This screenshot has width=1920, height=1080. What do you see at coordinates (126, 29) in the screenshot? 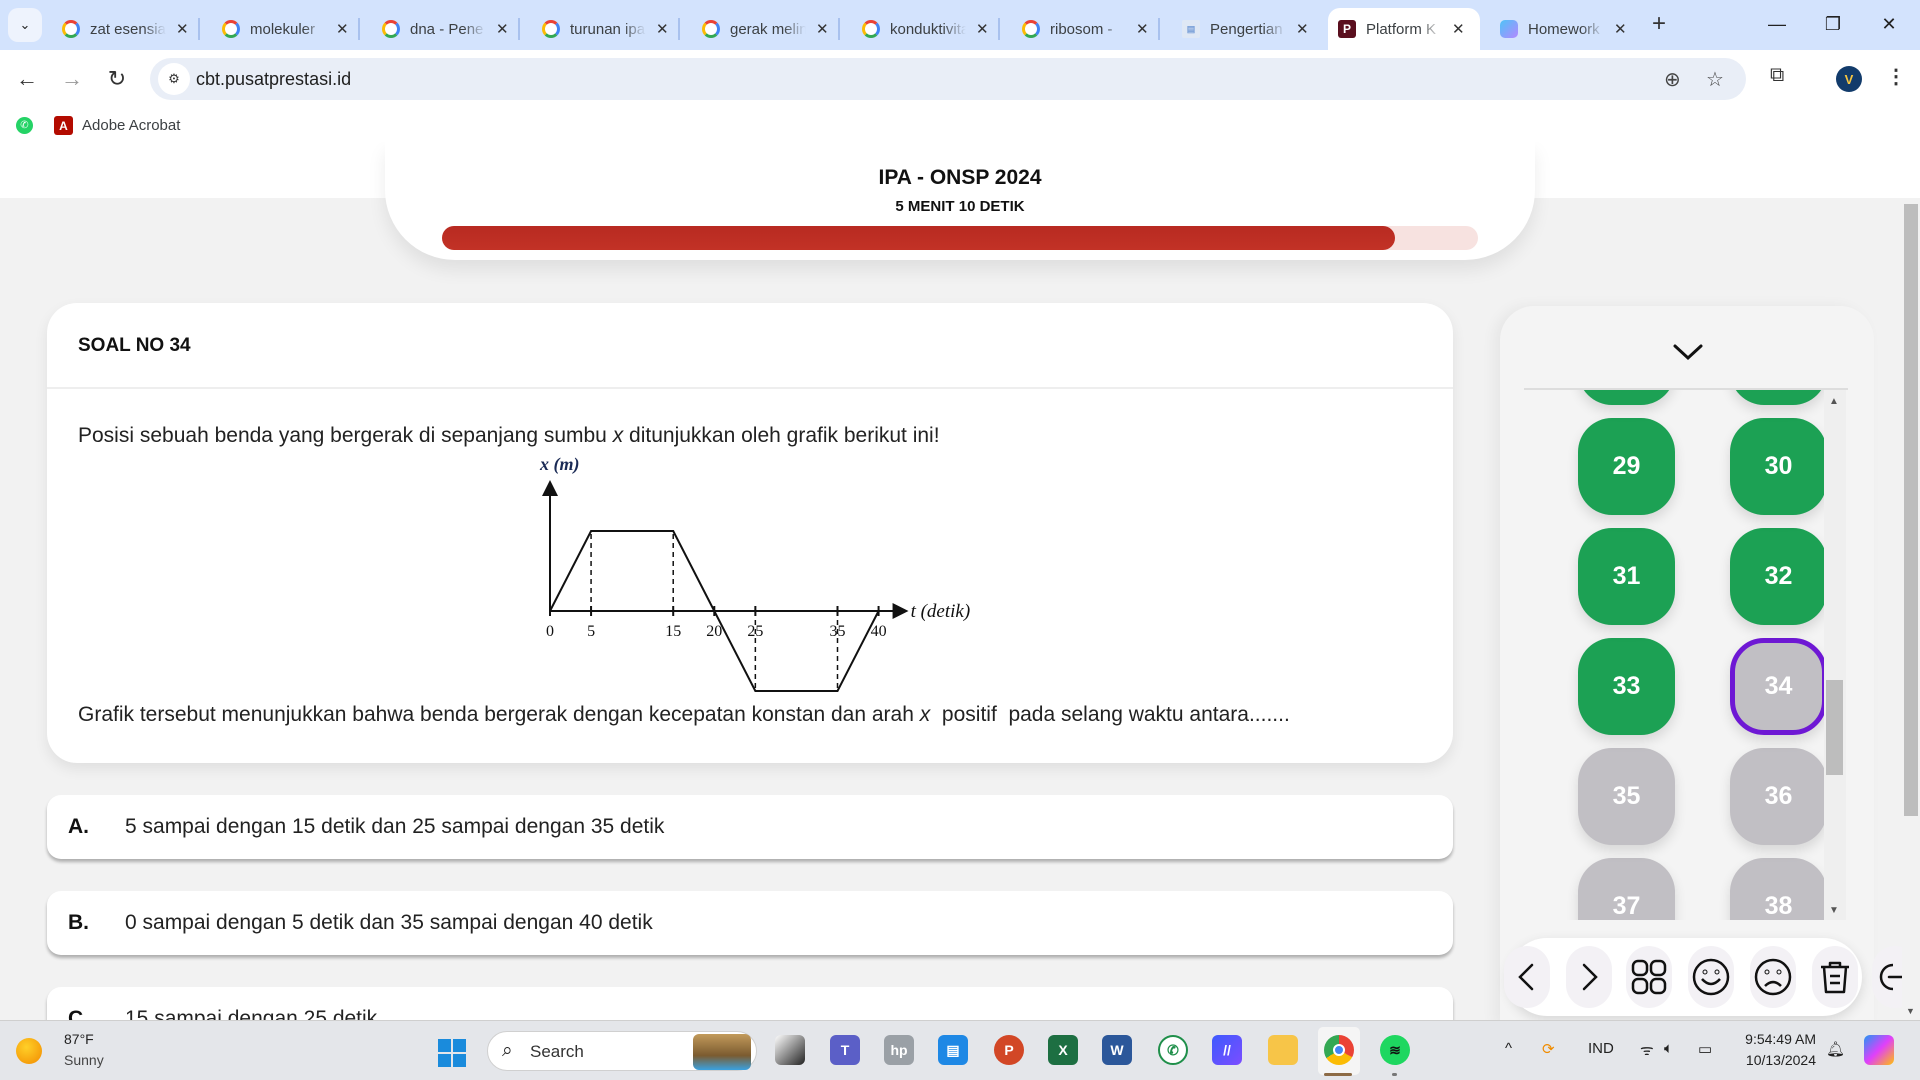
I see `tab: zat esensial ✕` at bounding box center [126, 29].